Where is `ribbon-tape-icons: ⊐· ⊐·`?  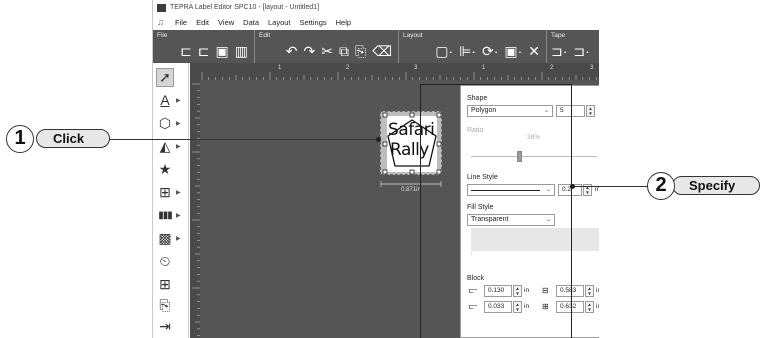
ribbon-tape-icons: ⊐· ⊐· is located at coordinates (573, 51).